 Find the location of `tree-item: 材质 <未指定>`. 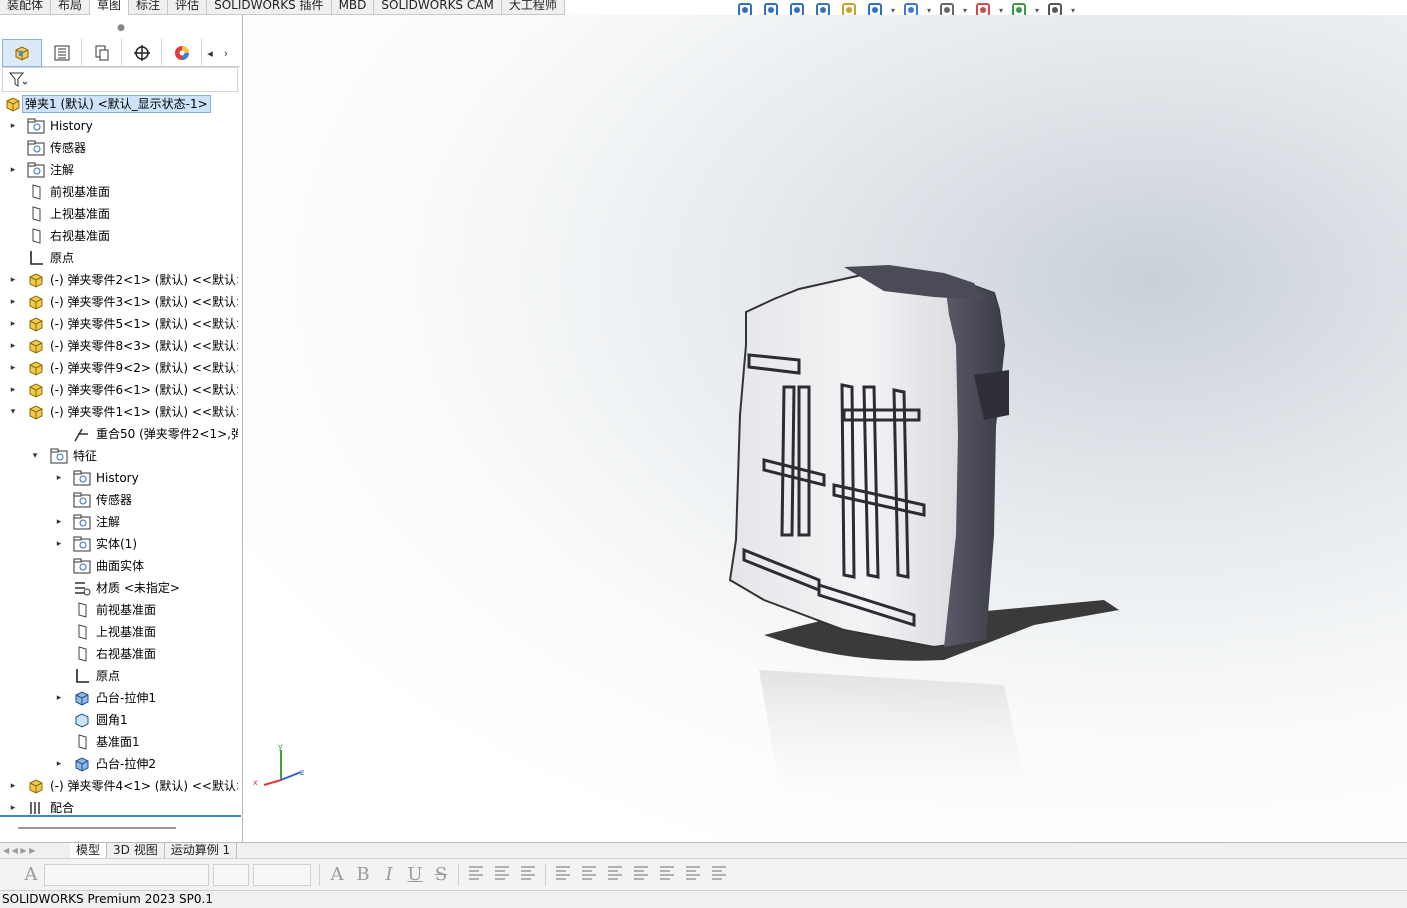

tree-item: 材质 <未指定> is located at coordinates (120, 588).